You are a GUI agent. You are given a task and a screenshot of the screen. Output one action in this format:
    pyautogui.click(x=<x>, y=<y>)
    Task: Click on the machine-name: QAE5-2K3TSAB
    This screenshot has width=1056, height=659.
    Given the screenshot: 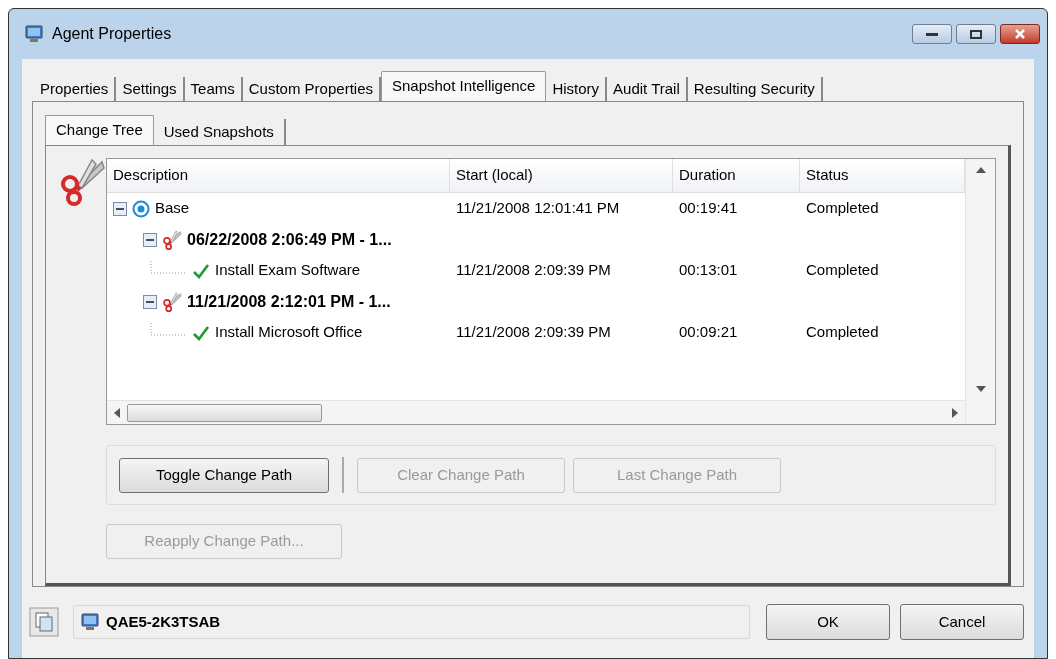 What is the action you would take?
    pyautogui.click(x=163, y=621)
    